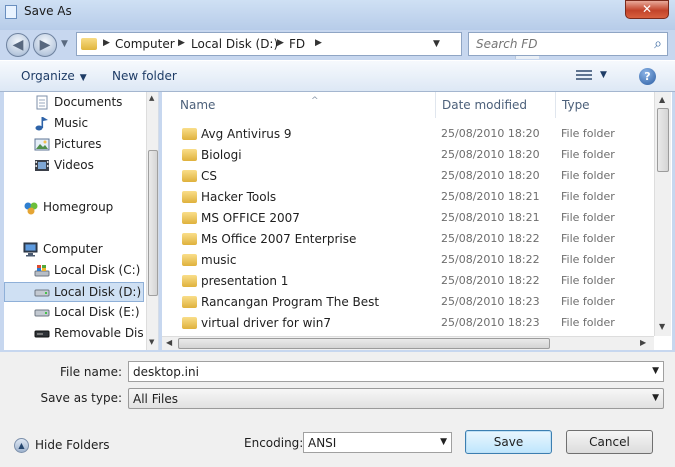 Image resolution: width=675 pixels, height=467 pixels. Describe the element at coordinates (307, 45) in the screenshot. I see `address-bar: ▶ Computer ▶ Local Disk (D:) ▶ FD ▶ ▼ ⇄` at that location.